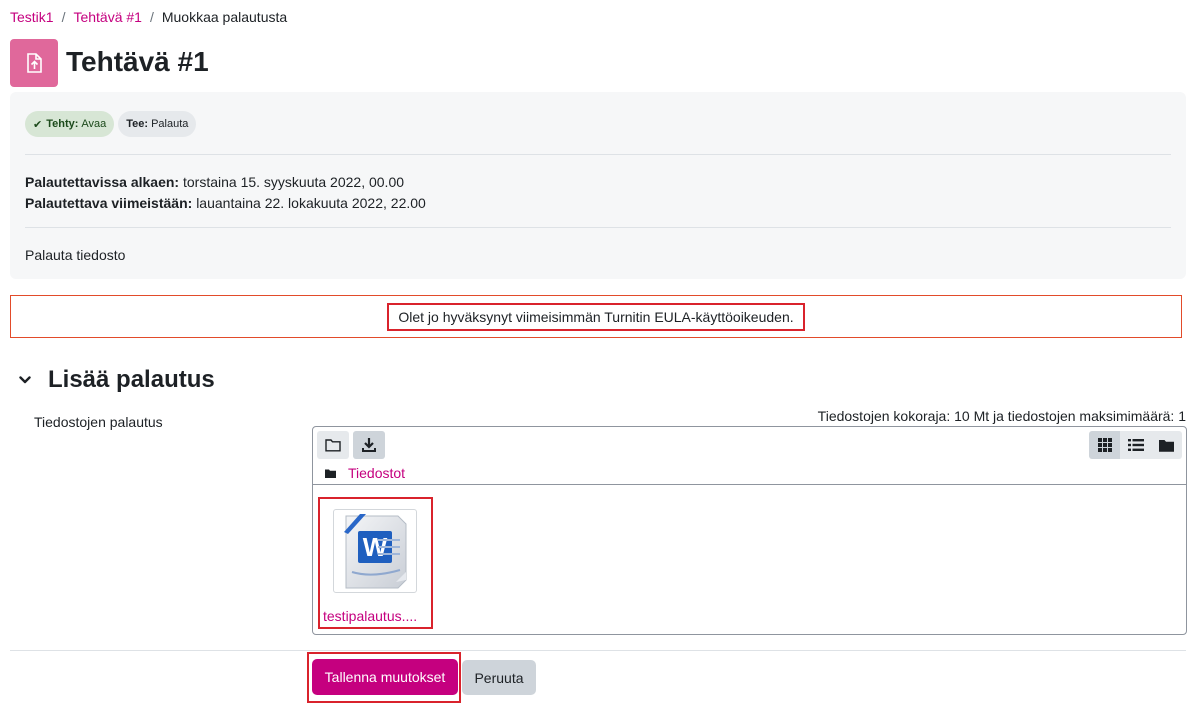  I want to click on file-manager-toolbar: Tiedostot, so click(749, 456).